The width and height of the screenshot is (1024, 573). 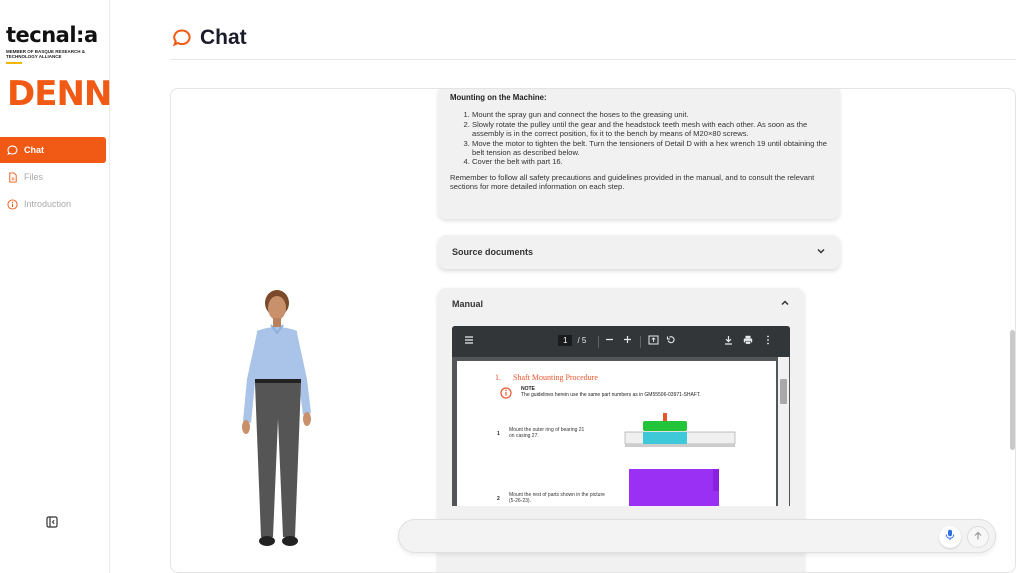 I want to click on zoom-in-icon, so click(x=627, y=339).